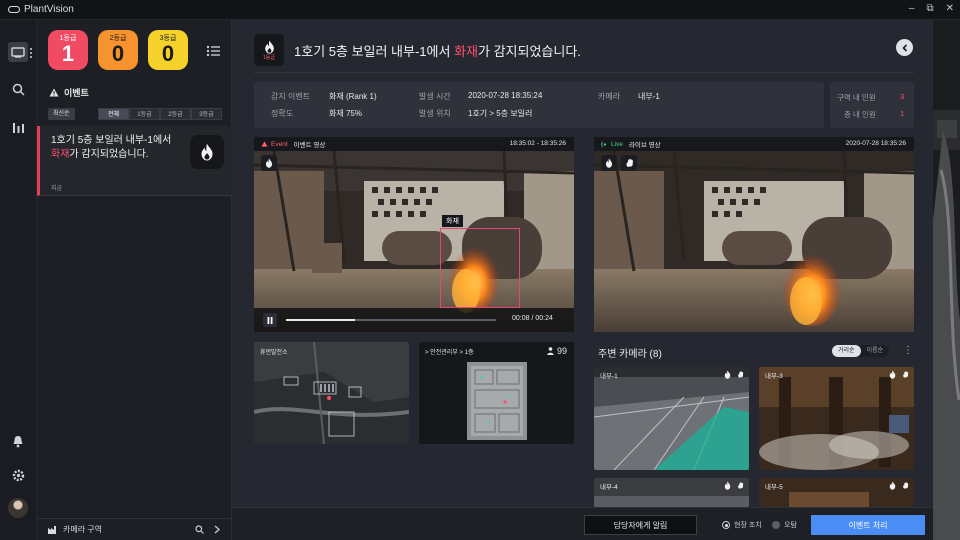 The image size is (960, 540). What do you see at coordinates (270, 320) in the screenshot?
I see `pause-button` at bounding box center [270, 320].